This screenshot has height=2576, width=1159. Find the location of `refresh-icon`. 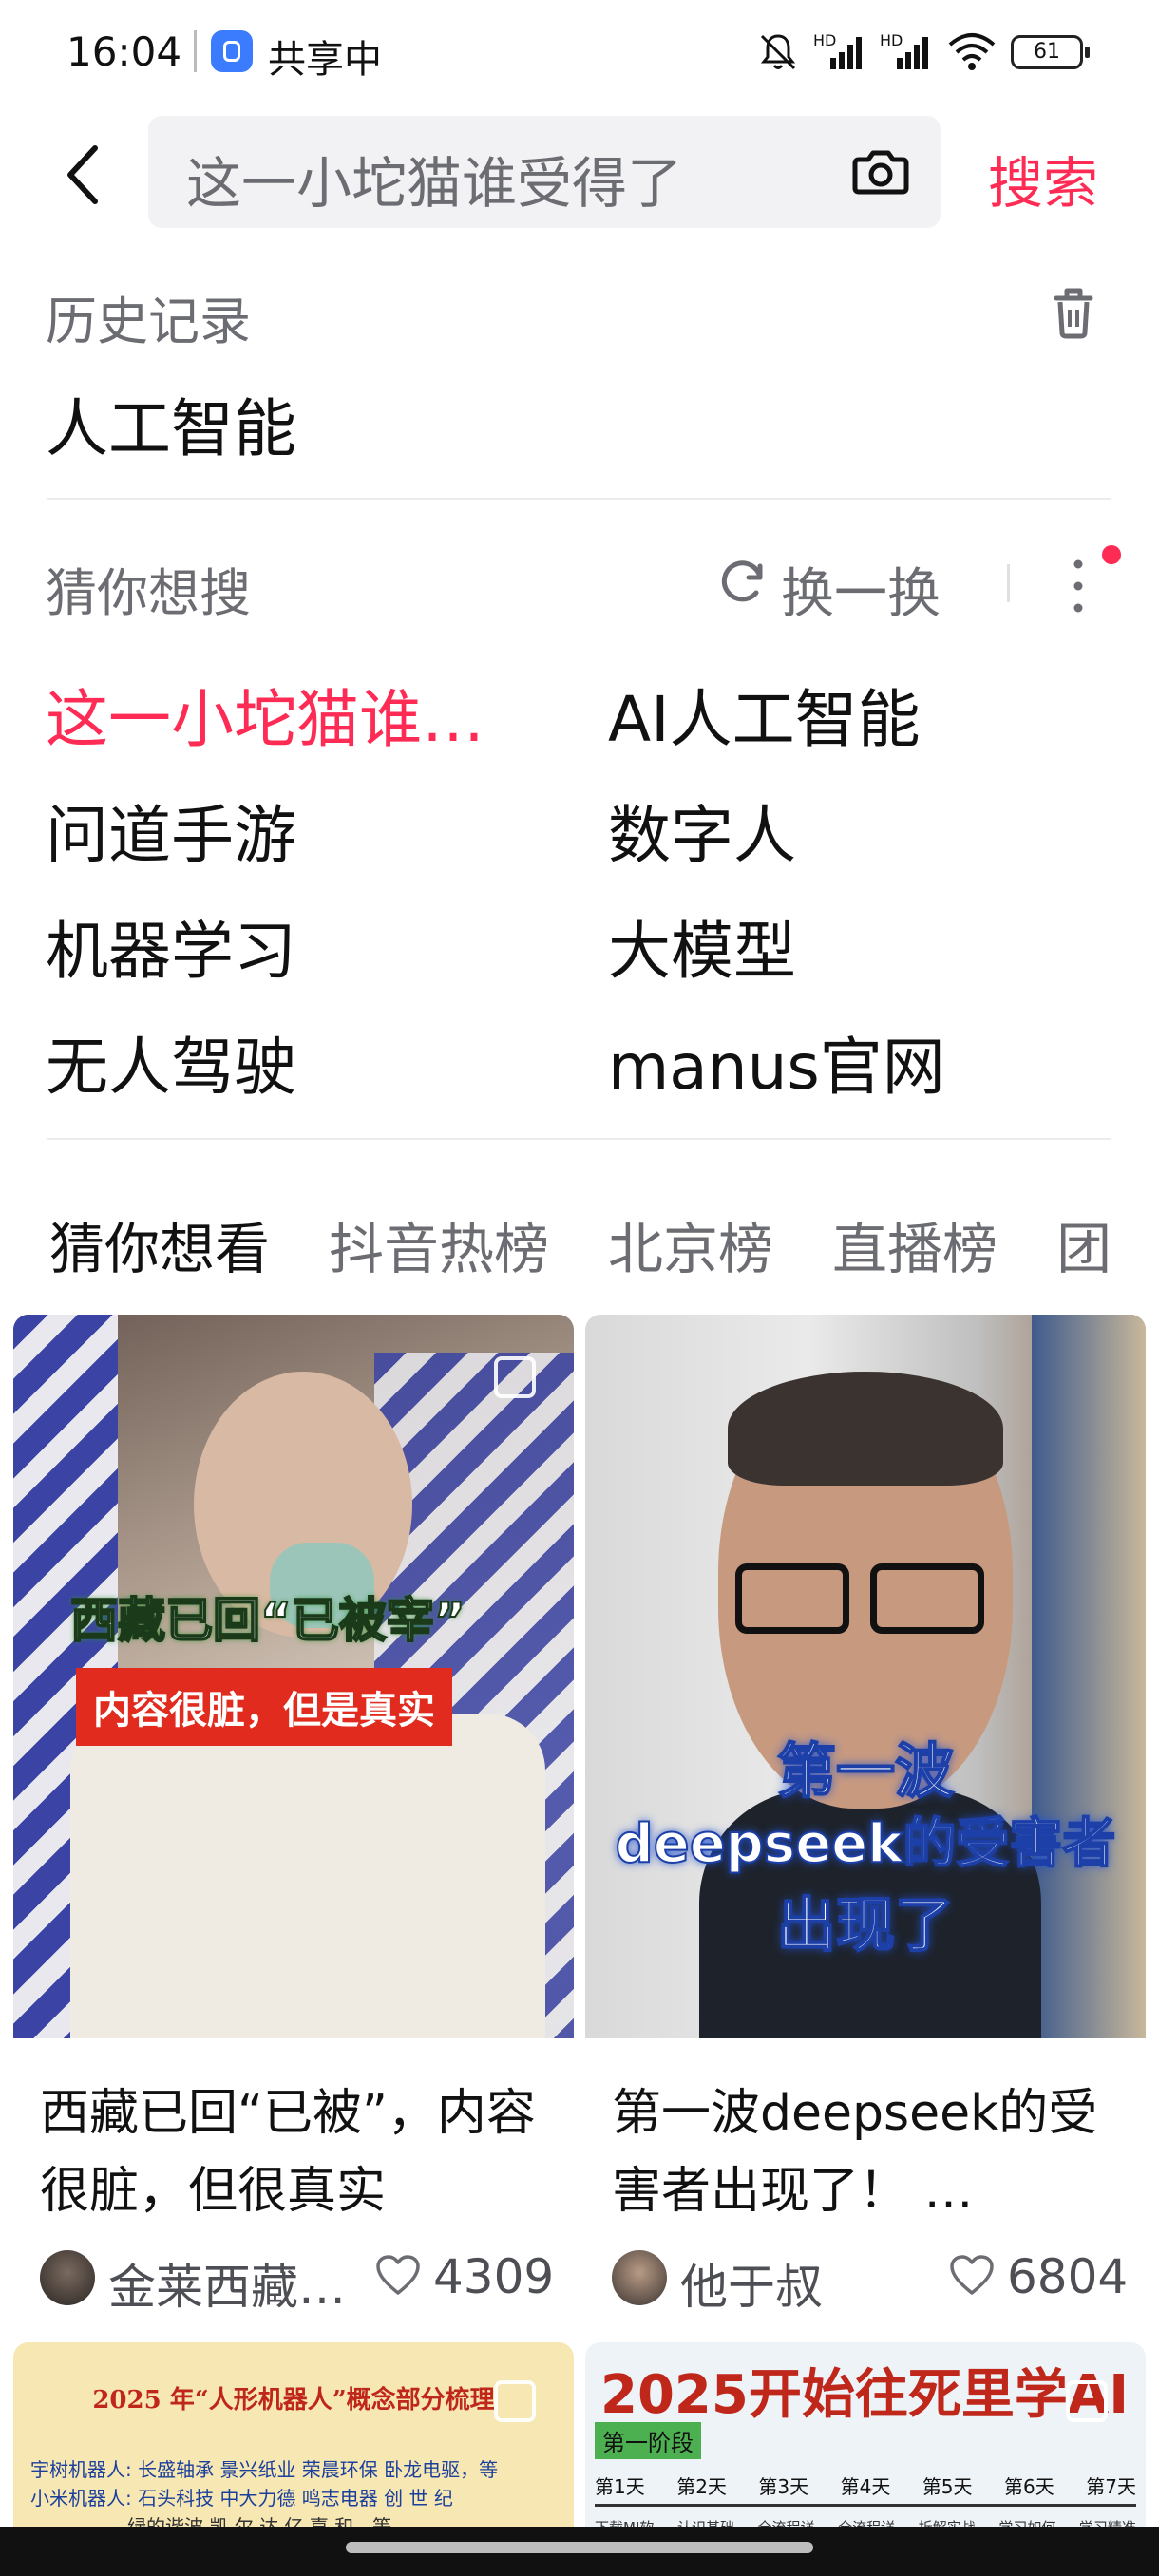

refresh-icon is located at coordinates (743, 581).